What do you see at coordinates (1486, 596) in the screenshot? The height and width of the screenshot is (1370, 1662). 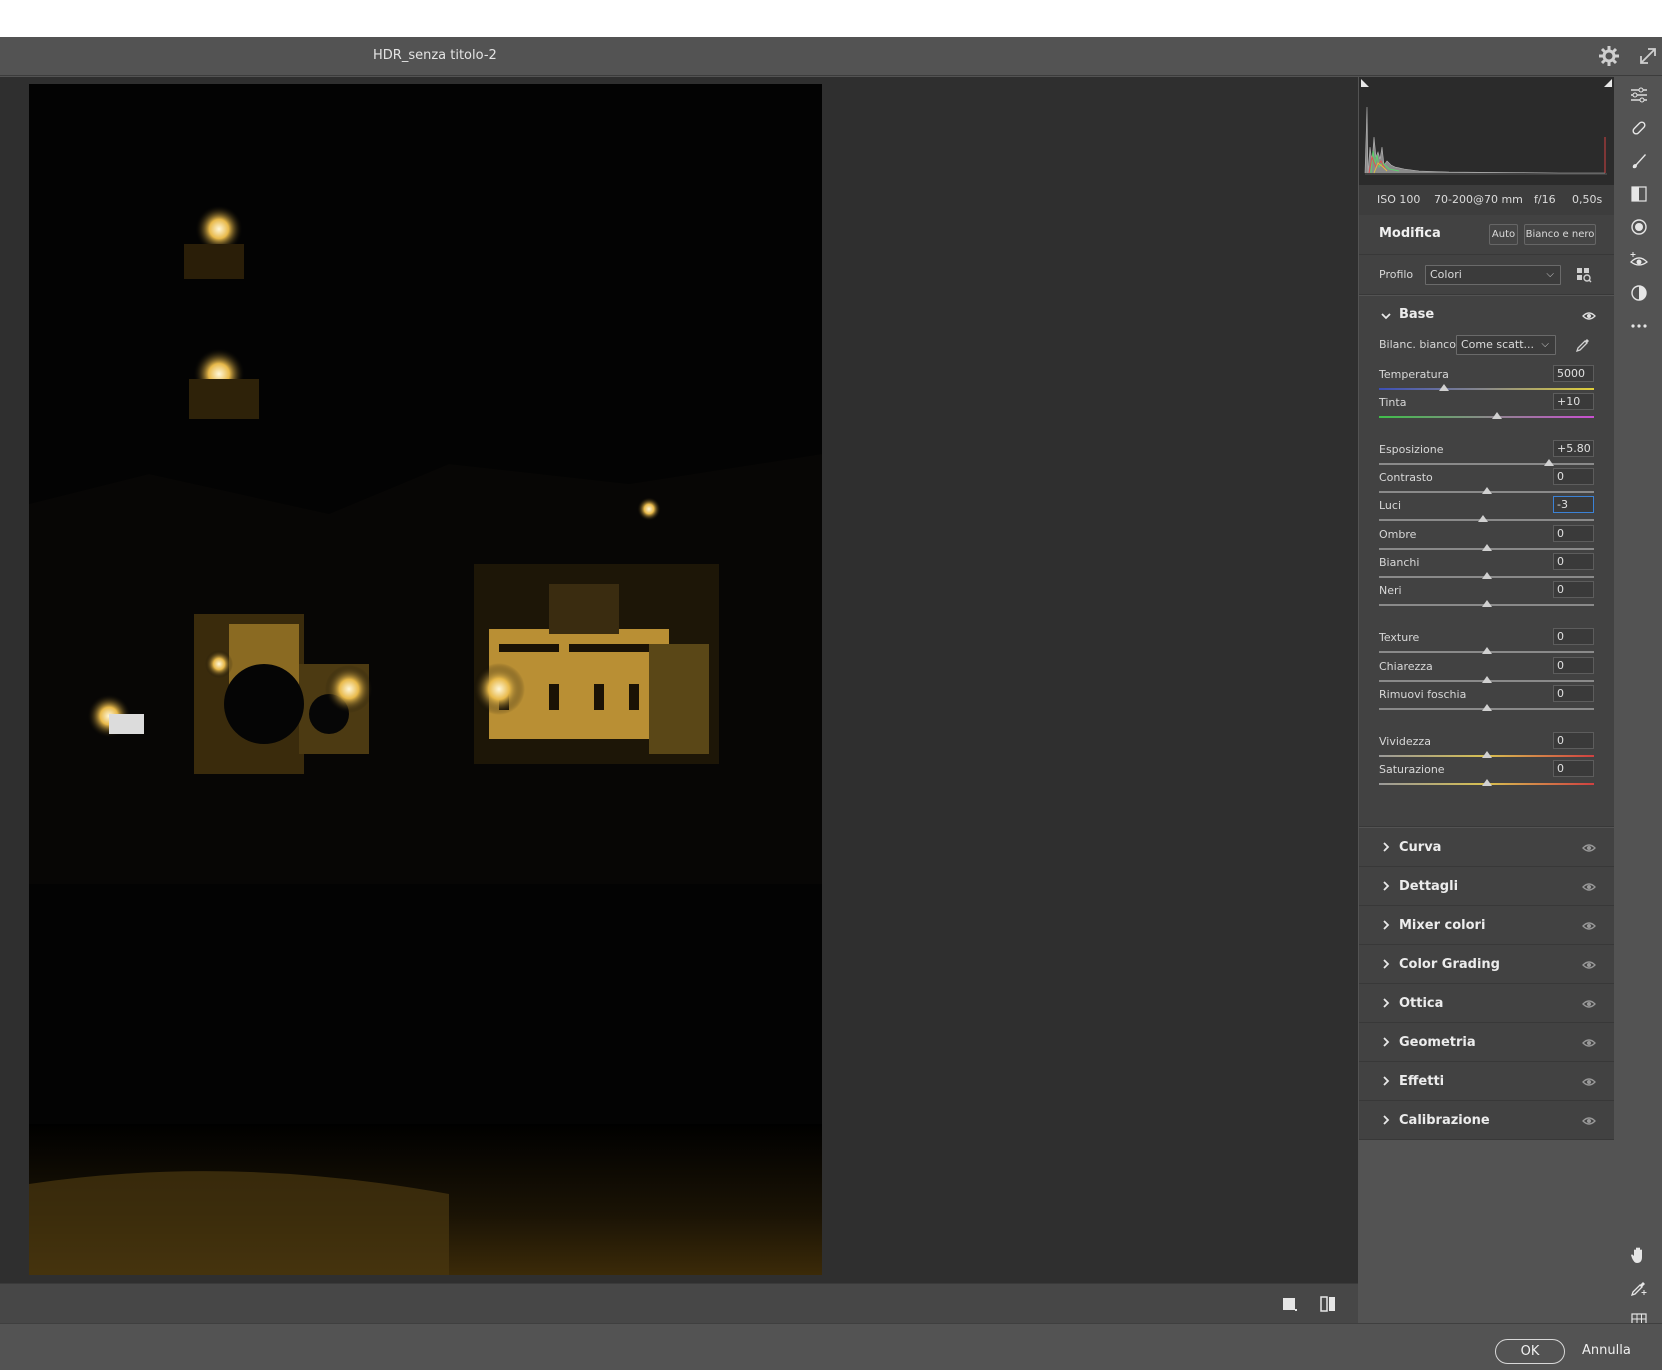 I see `slider-neri: Neri 0` at bounding box center [1486, 596].